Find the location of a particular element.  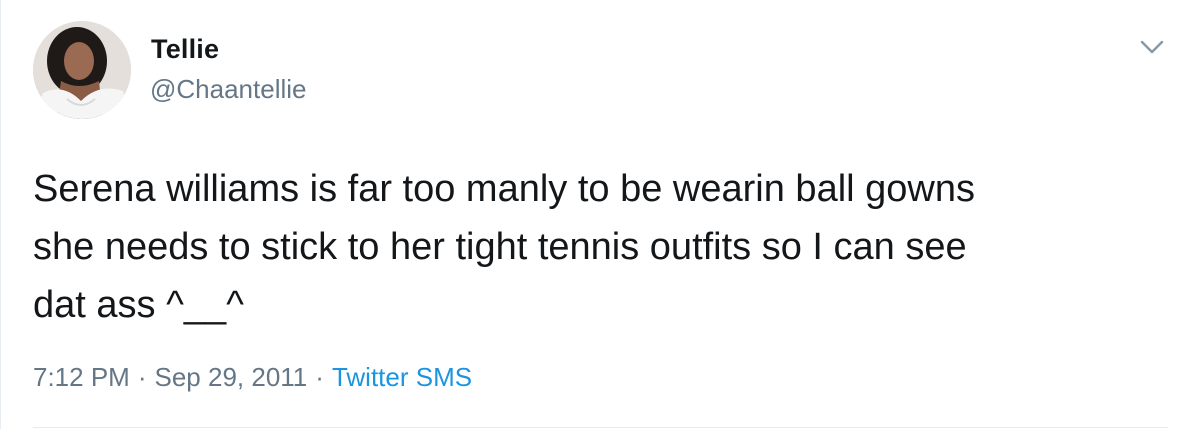

chevron-down-icon is located at coordinates (1152, 47).